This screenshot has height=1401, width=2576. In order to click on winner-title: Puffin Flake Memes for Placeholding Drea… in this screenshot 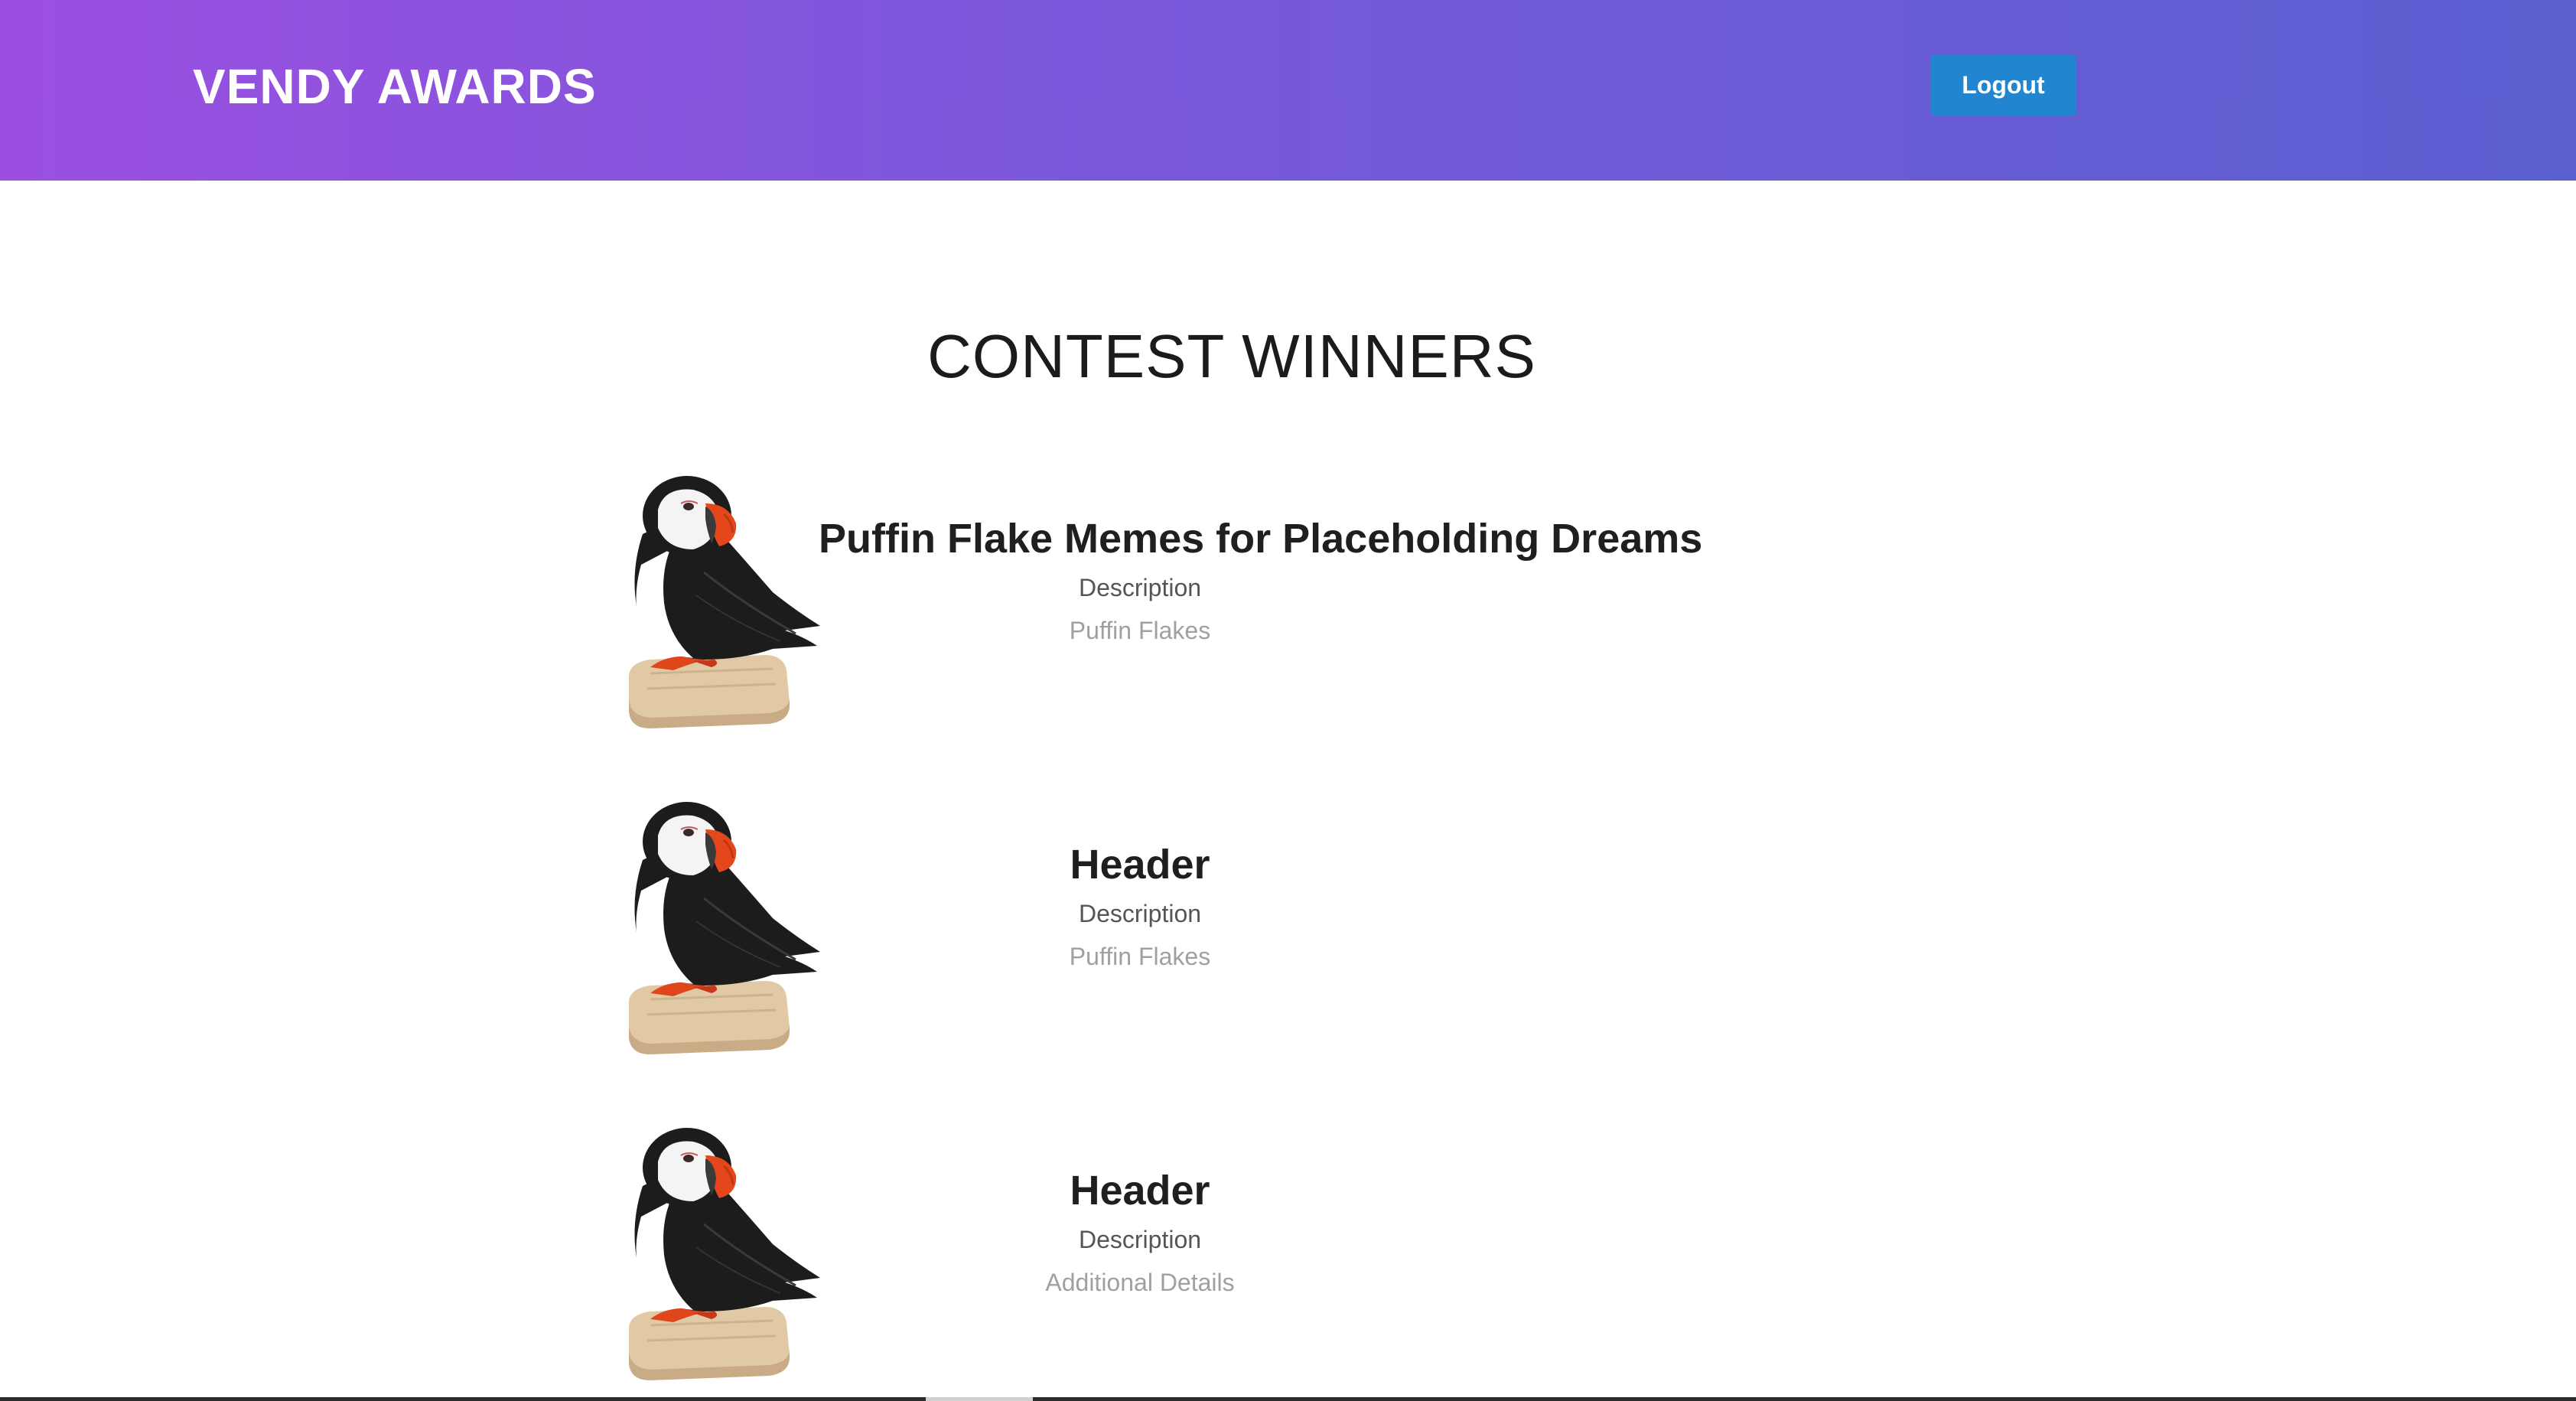, I will do `click(1261, 539)`.